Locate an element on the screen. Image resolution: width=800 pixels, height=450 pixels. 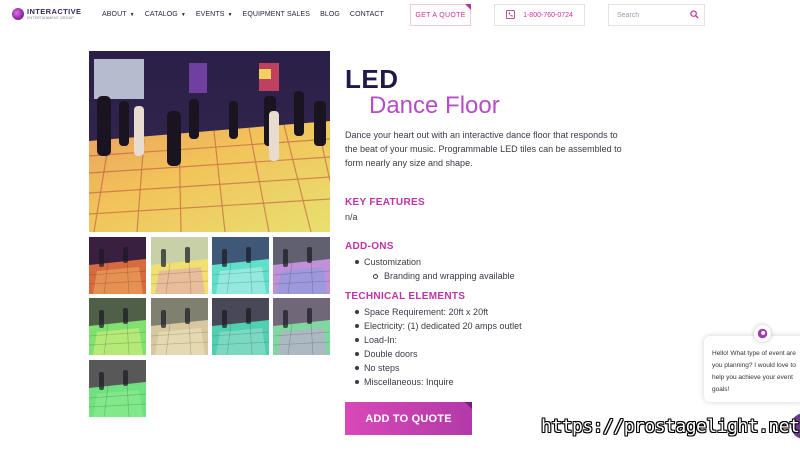
site-logo: INTERACTIVE ENTERTAINMENT GROUP is located at coordinates (46, 14).